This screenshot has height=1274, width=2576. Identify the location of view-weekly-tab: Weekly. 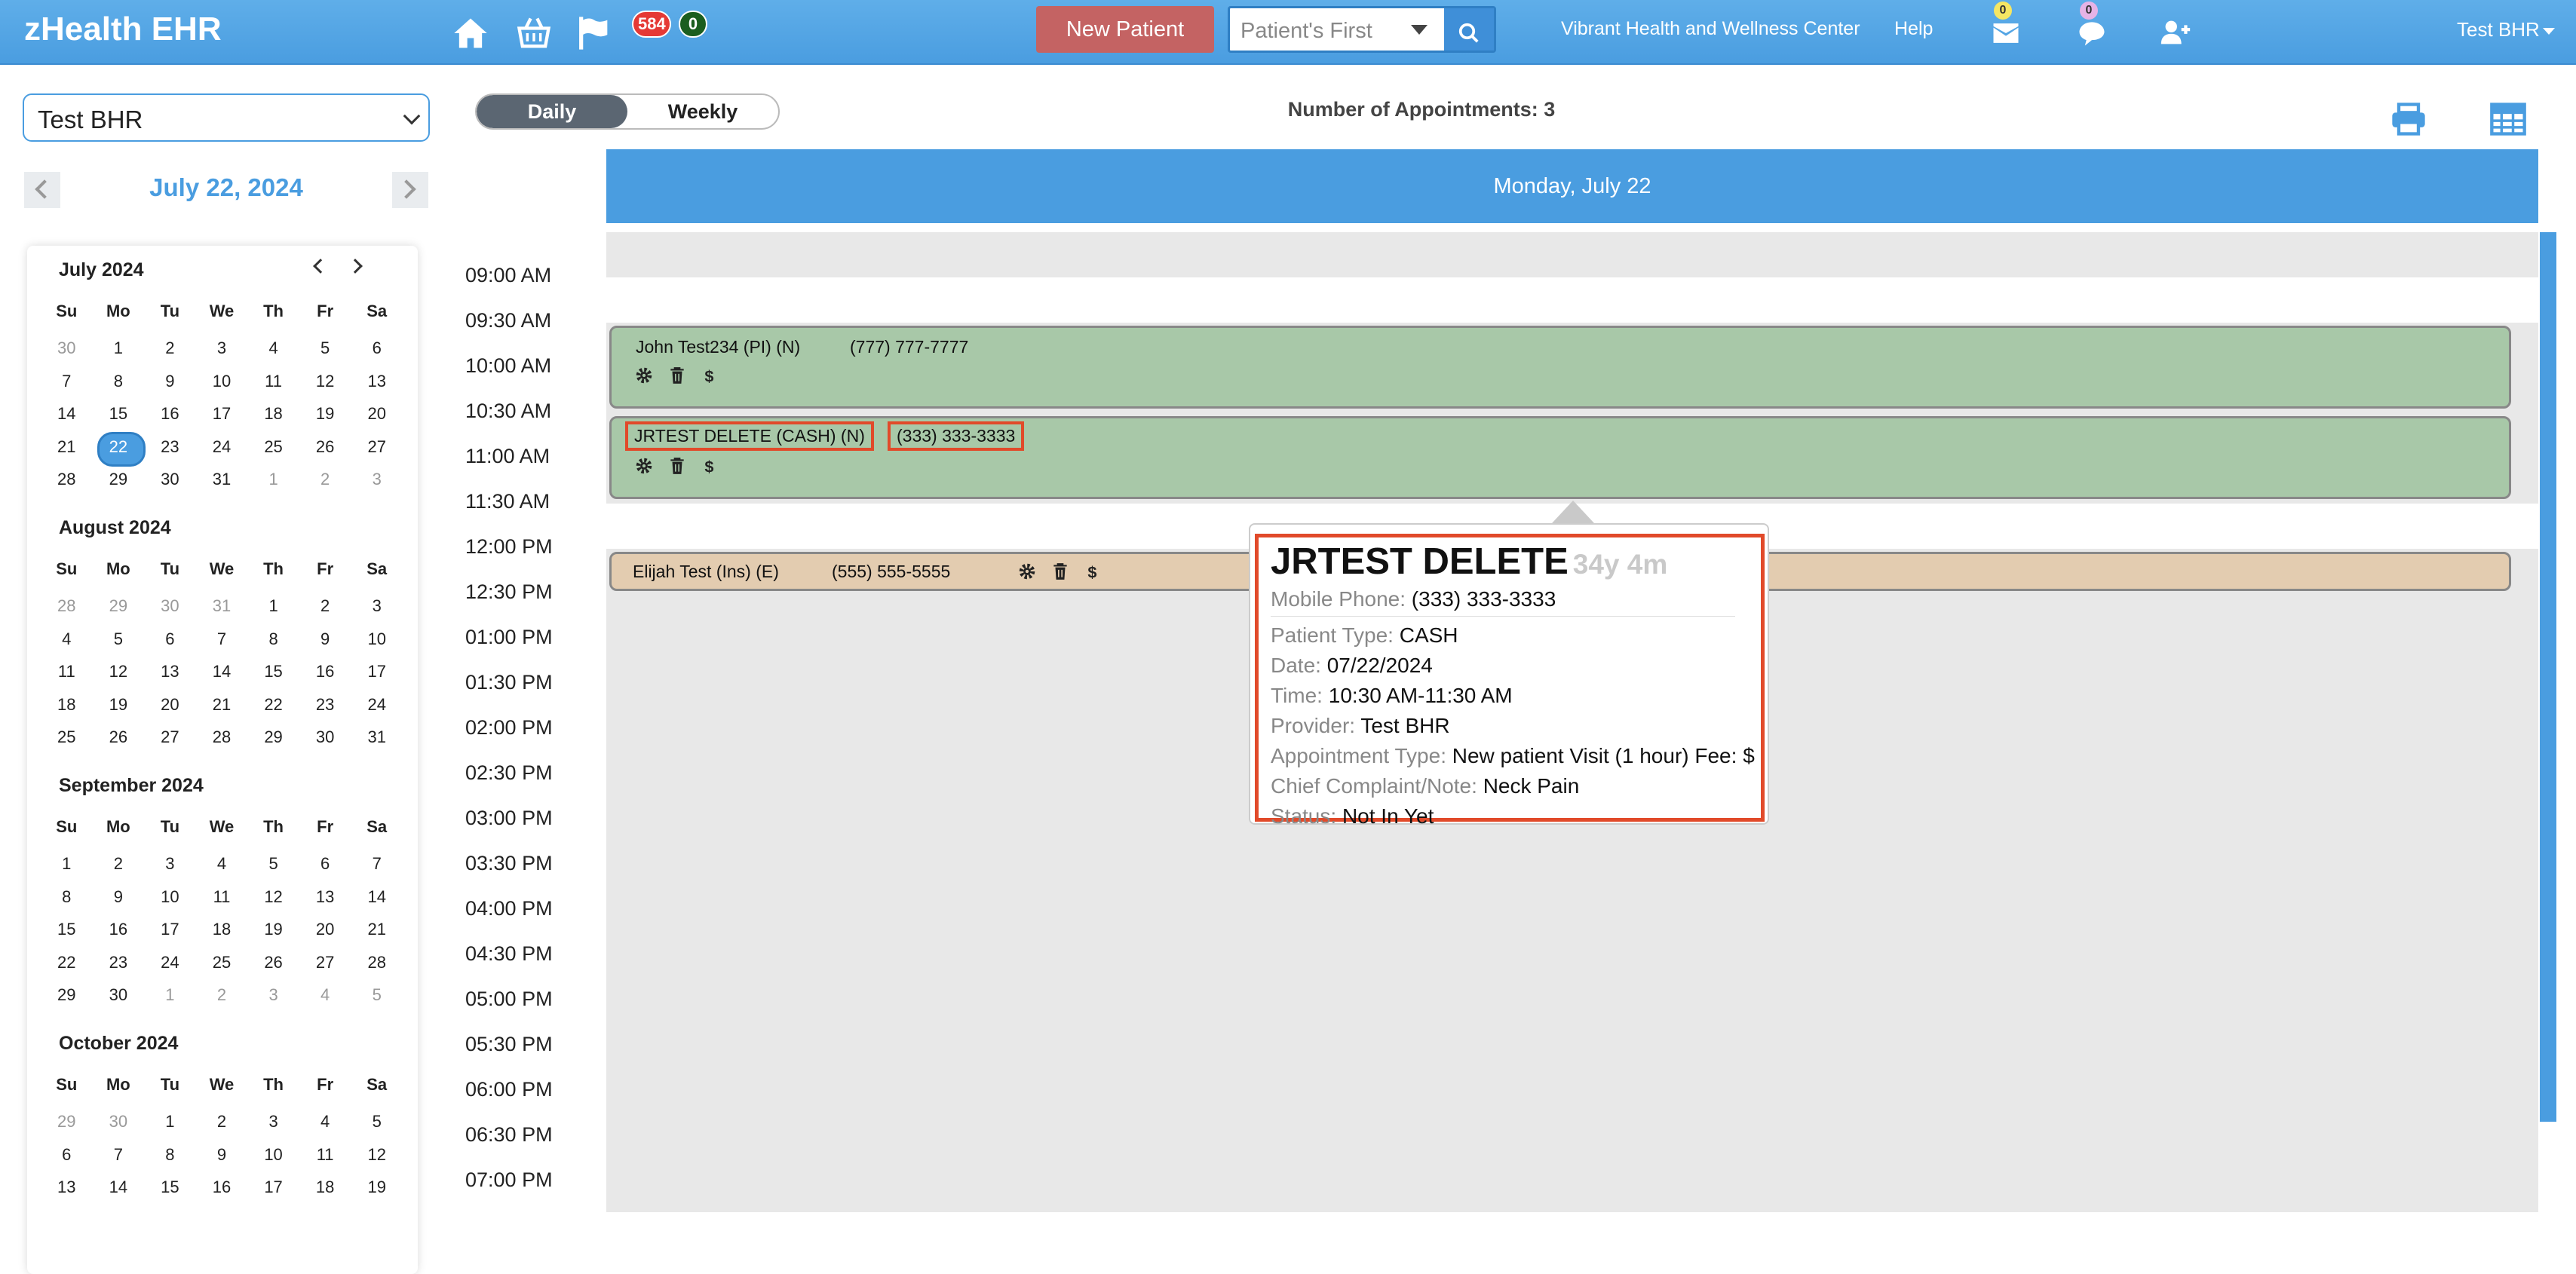
(702, 111).